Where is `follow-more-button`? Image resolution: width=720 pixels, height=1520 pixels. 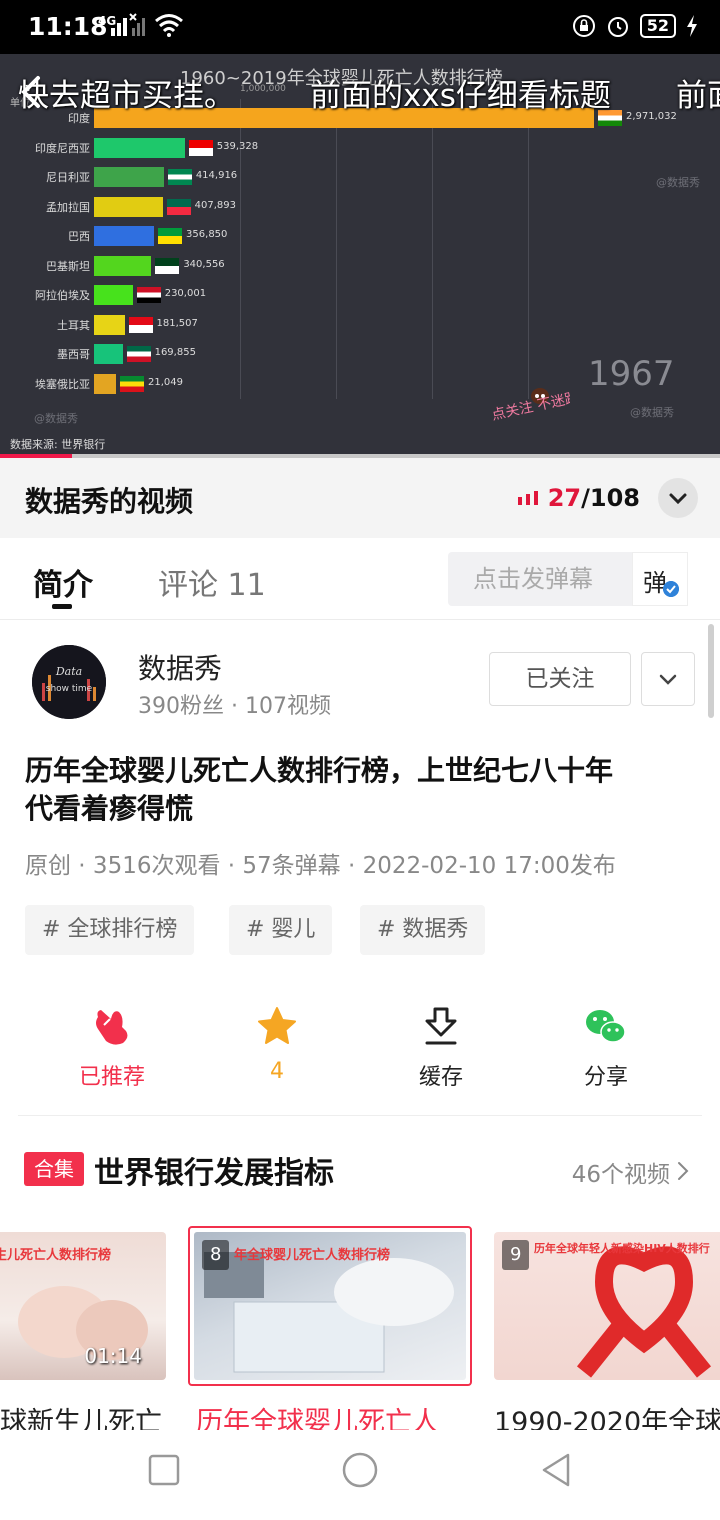 follow-more-button is located at coordinates (668, 679).